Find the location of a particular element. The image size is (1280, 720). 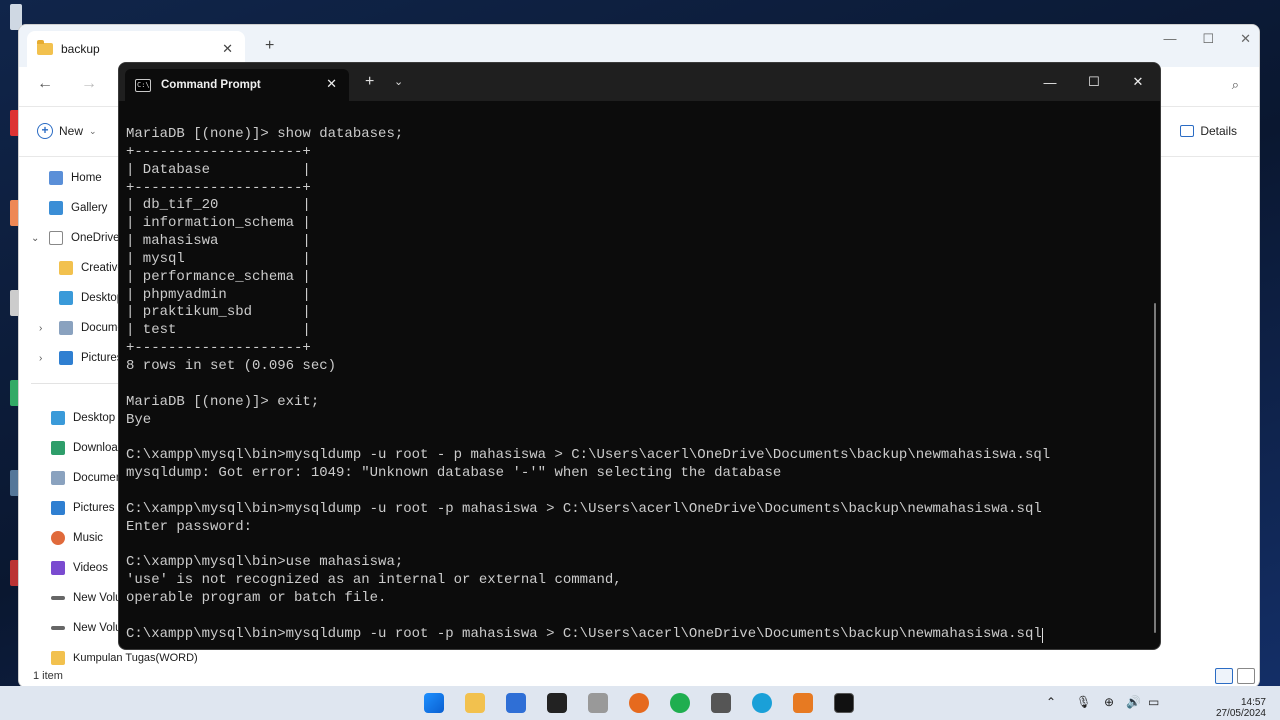

sidebar-item-label: Kumpulan Tugas(WORD) is located at coordinates (135, 658).